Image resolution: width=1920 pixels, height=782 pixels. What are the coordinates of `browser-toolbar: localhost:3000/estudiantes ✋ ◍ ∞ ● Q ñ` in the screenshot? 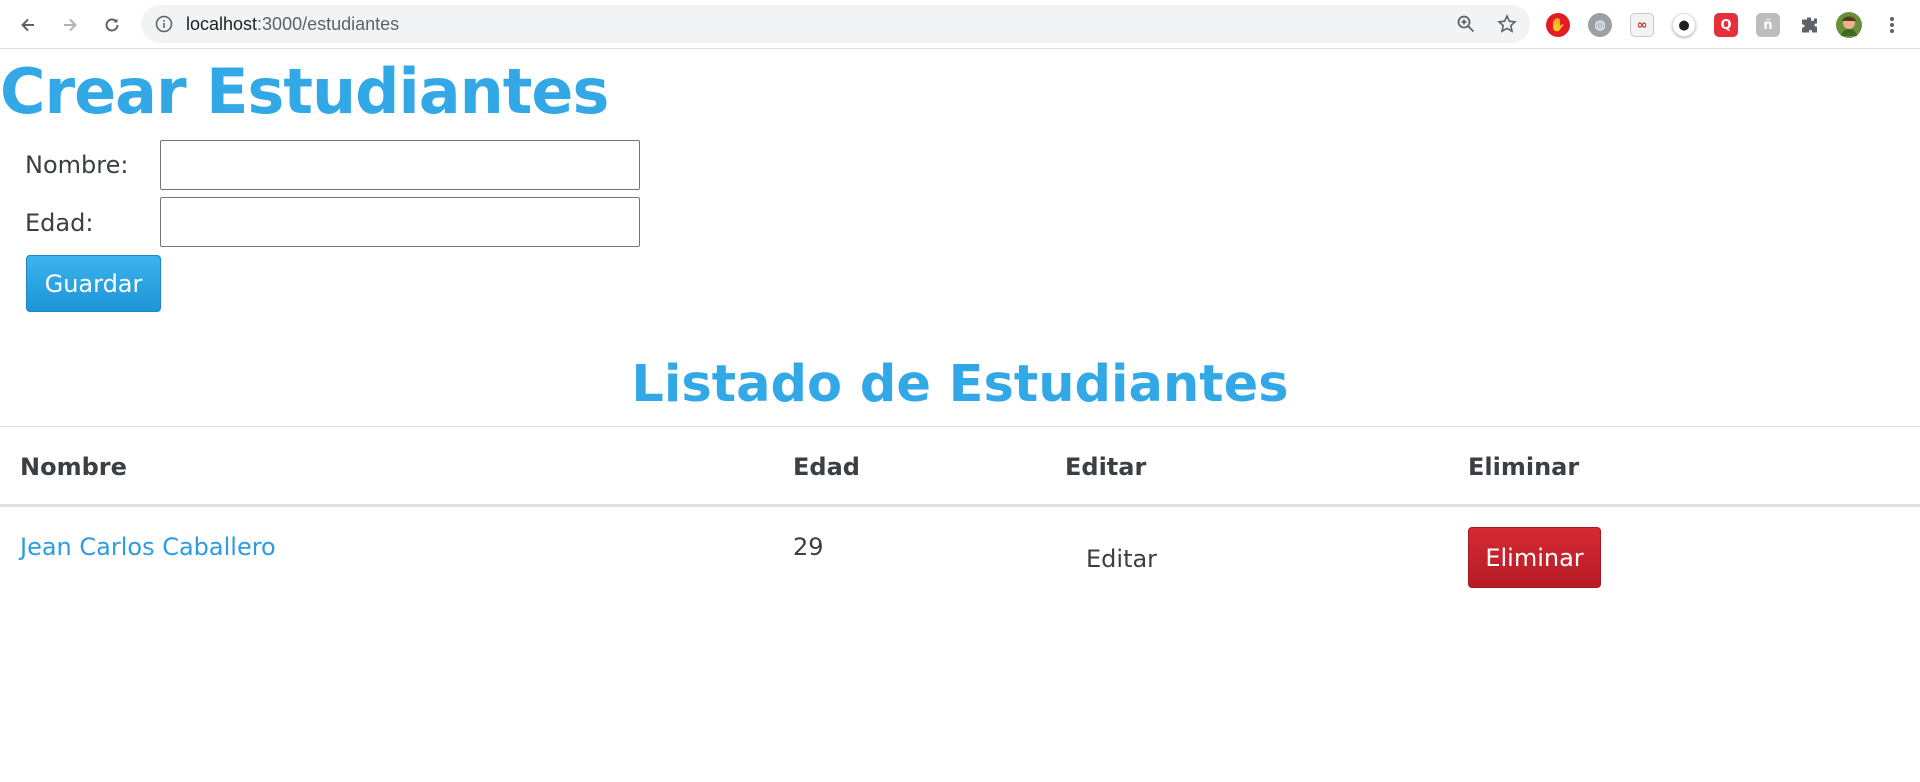 It's located at (960, 24).